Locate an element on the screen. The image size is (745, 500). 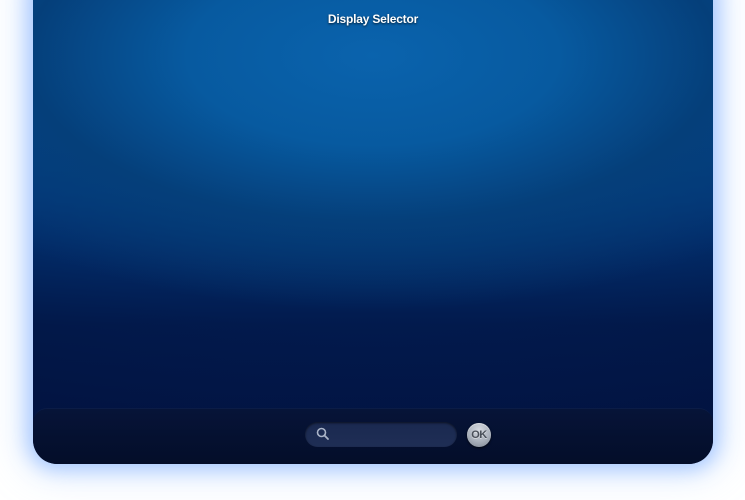
search-input is located at coordinates (392, 434).